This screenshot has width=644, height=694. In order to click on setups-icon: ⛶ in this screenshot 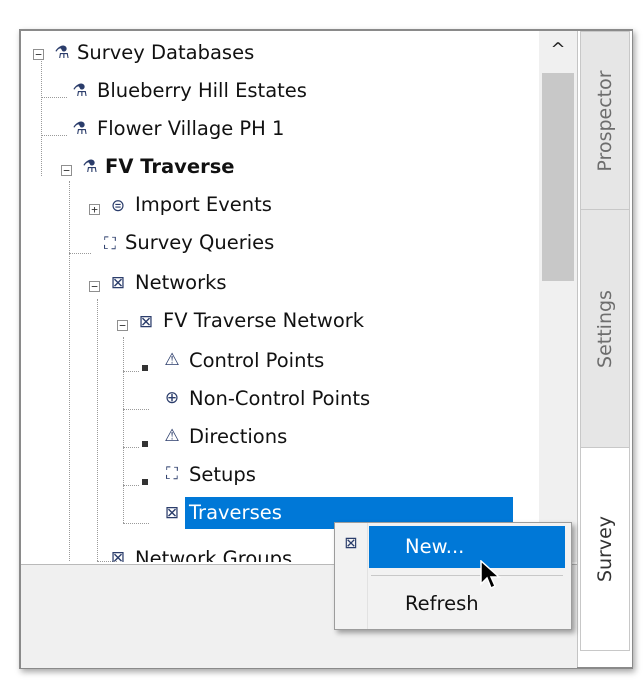, I will do `click(172, 474)`.